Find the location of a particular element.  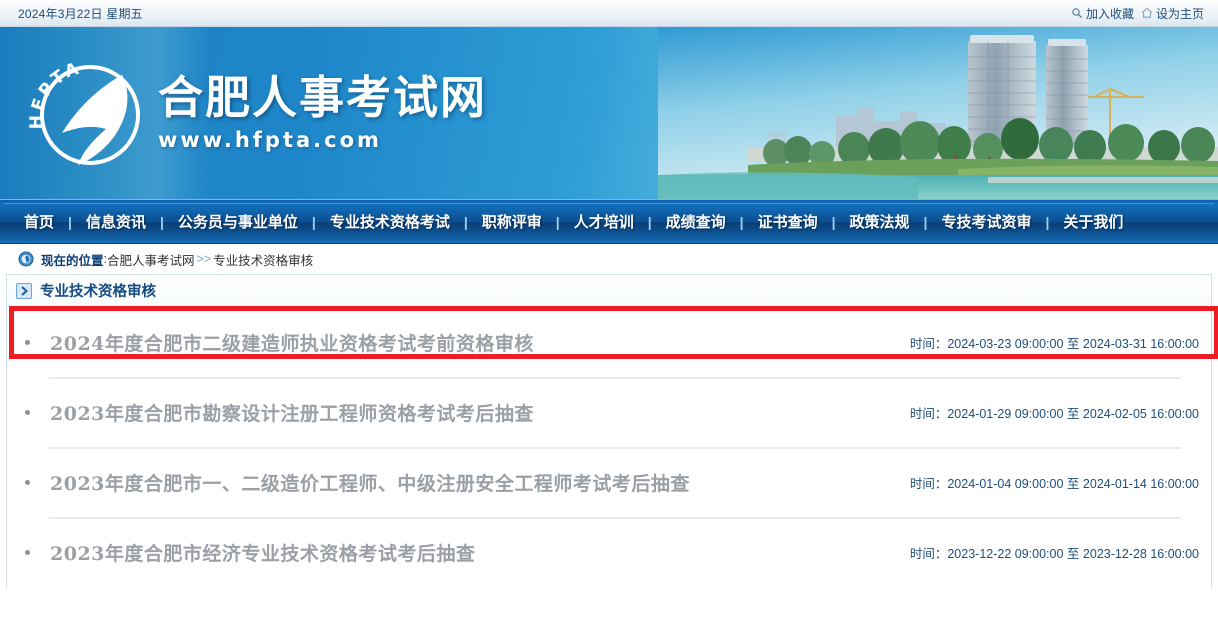

site-logo: HFPTA 合肥人事考试网 www.hfpta.com is located at coordinates (256, 113).